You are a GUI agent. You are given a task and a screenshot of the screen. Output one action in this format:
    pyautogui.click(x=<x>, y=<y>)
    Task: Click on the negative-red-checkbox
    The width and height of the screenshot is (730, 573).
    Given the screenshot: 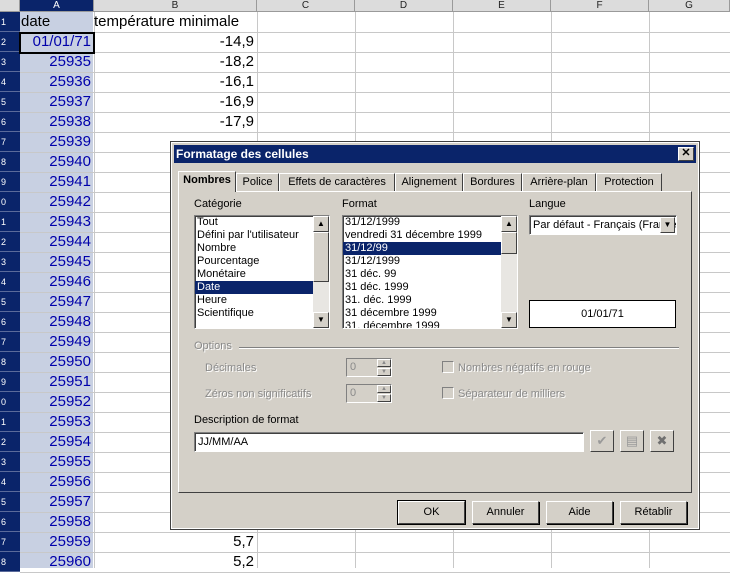 What is the action you would take?
    pyautogui.click(x=448, y=367)
    